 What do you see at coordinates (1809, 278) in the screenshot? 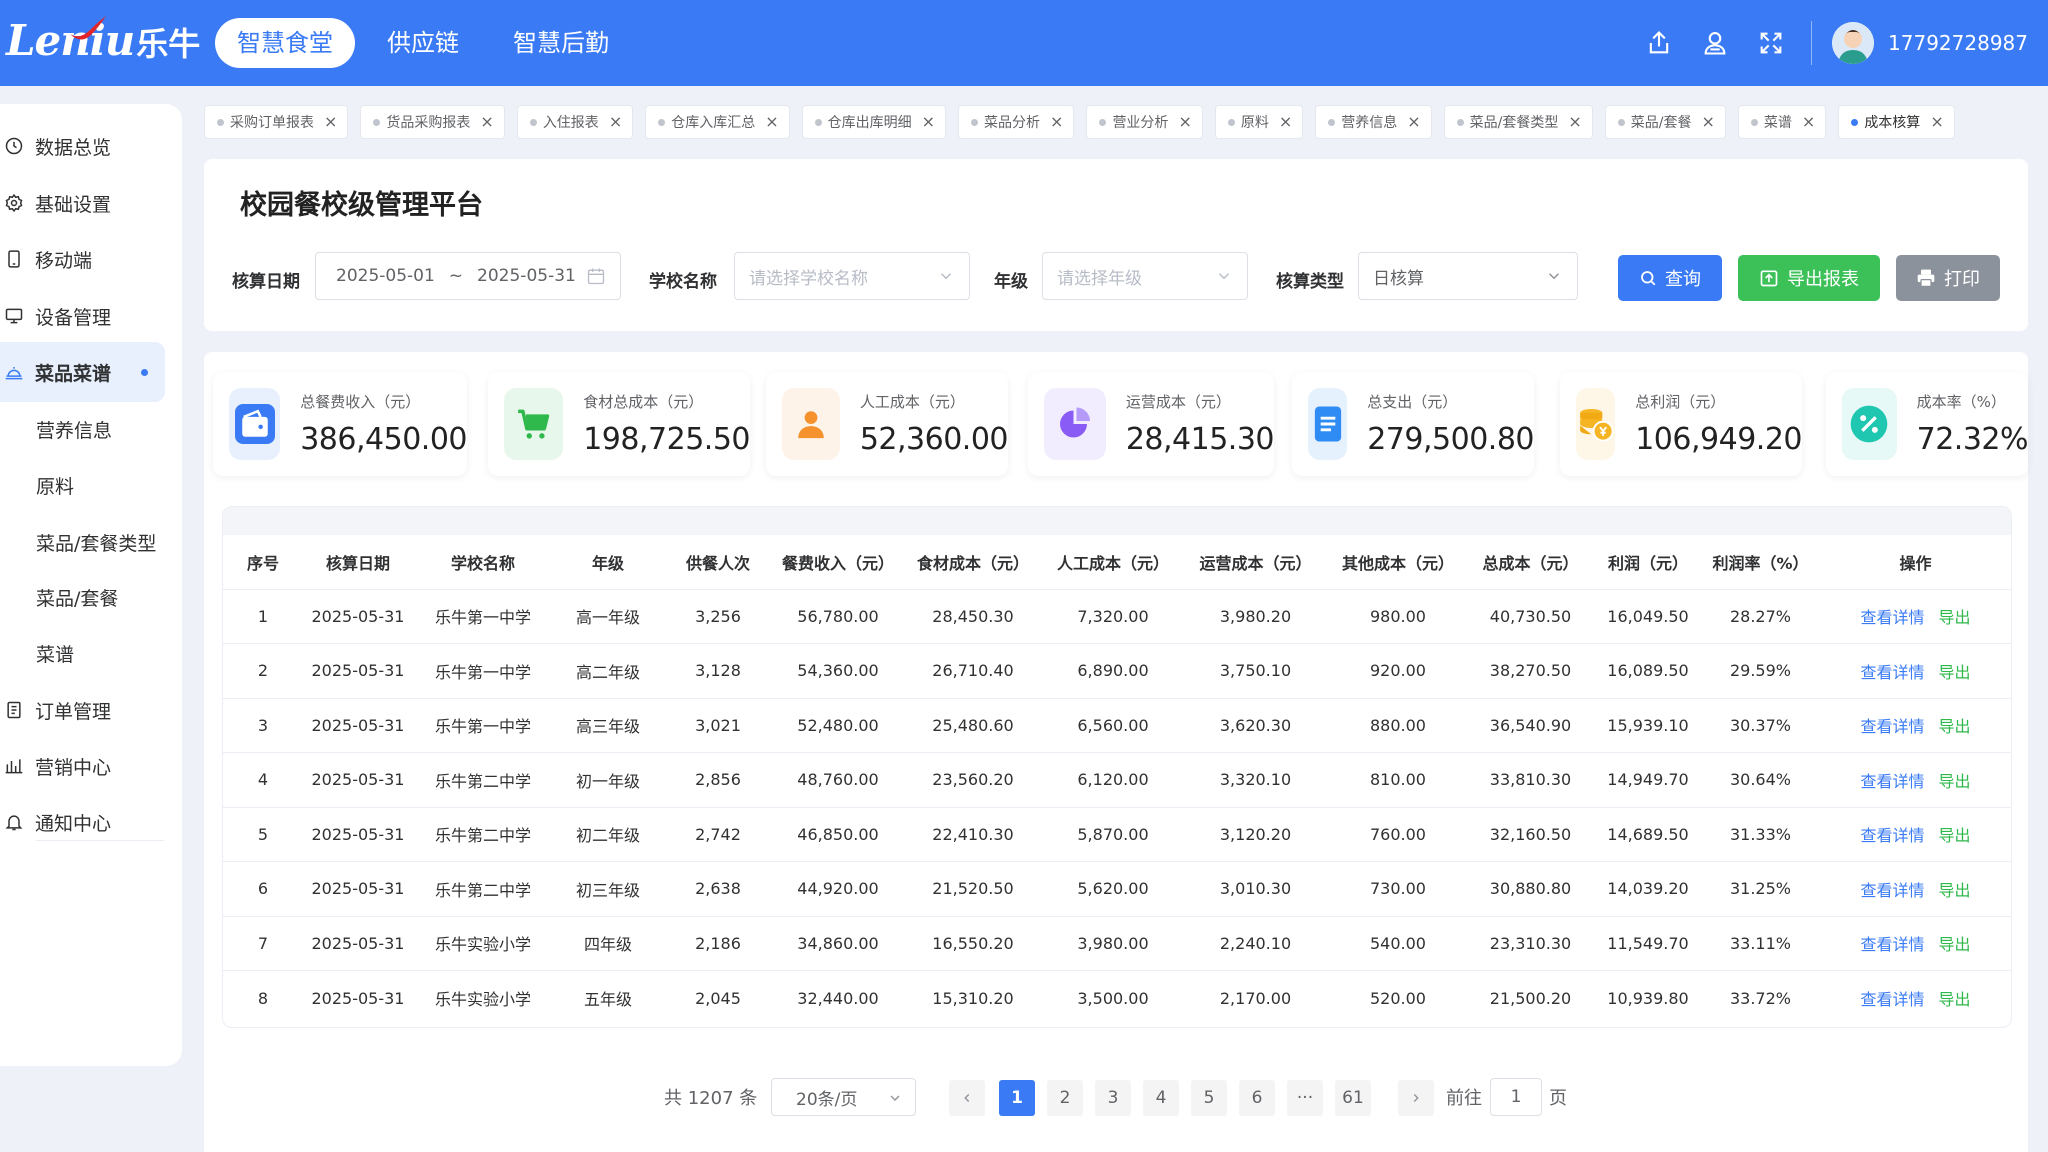
I see `export-report-button: 导出报表` at bounding box center [1809, 278].